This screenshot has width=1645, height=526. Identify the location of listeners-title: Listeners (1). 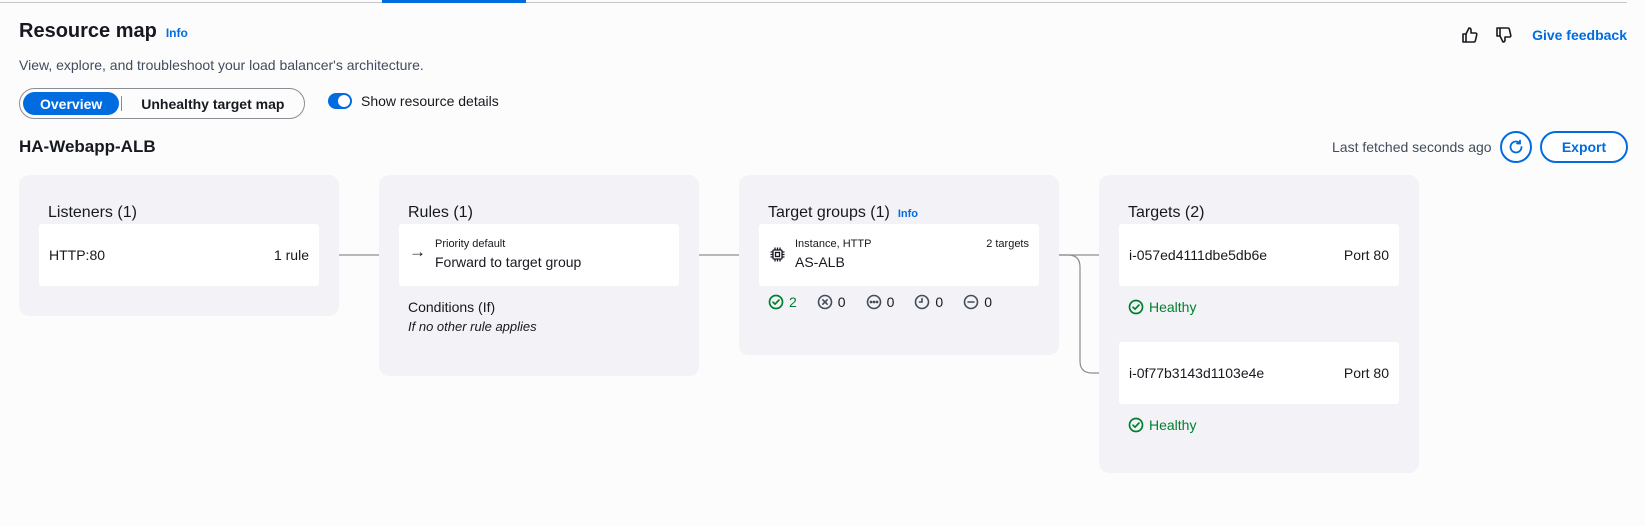
(92, 213).